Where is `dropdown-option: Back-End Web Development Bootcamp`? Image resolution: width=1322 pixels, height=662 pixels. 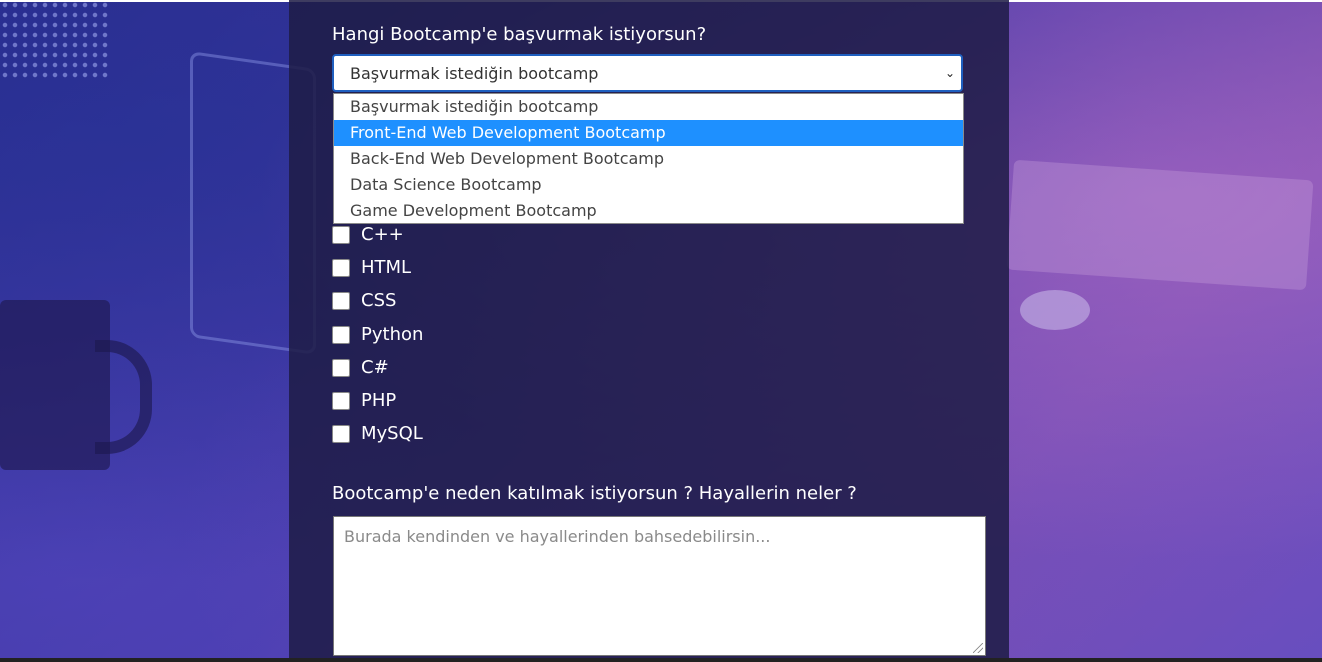 dropdown-option: Back-End Web Development Bootcamp is located at coordinates (648, 159).